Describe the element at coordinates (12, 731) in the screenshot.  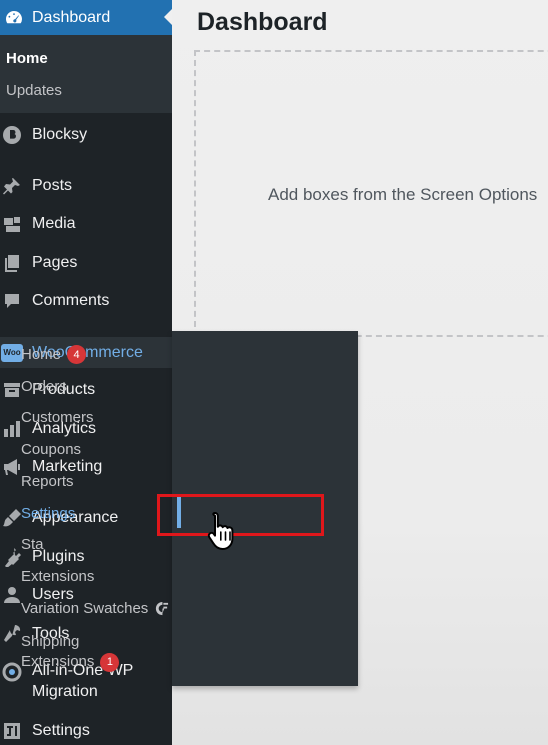
I see `settings-icon` at that location.